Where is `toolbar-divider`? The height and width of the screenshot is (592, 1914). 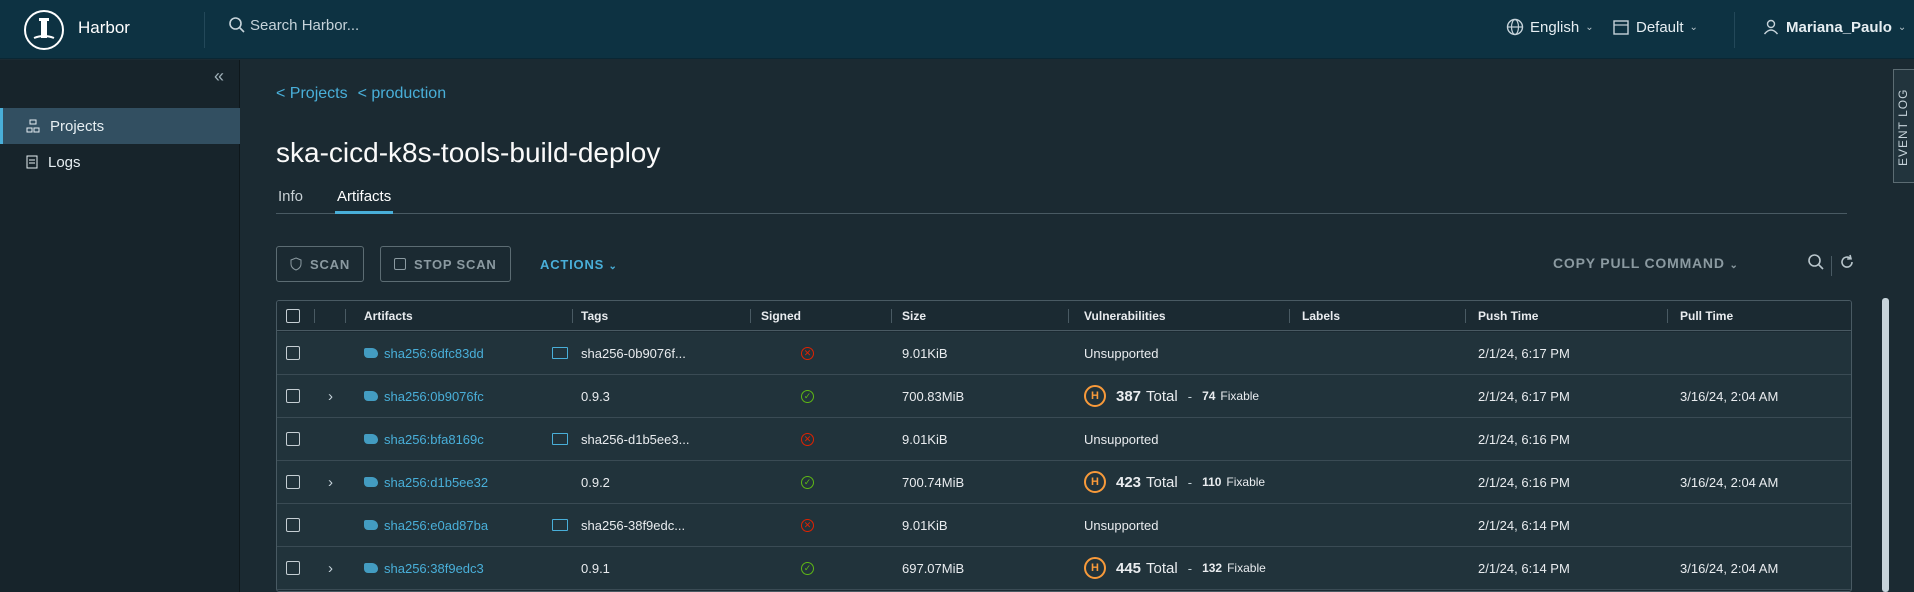 toolbar-divider is located at coordinates (1831, 266).